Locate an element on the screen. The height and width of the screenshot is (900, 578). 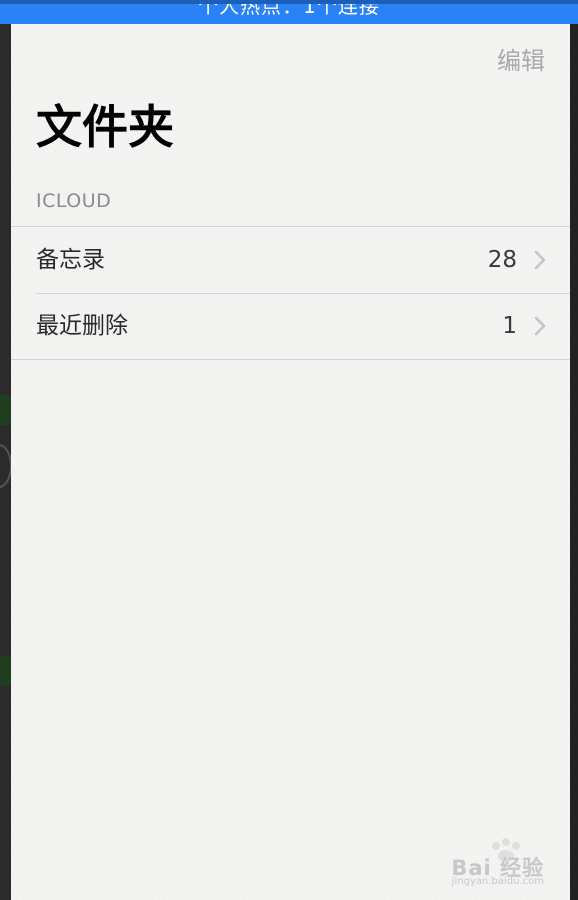
watermark-url: jingyan.baidu.com is located at coordinates (497, 881).